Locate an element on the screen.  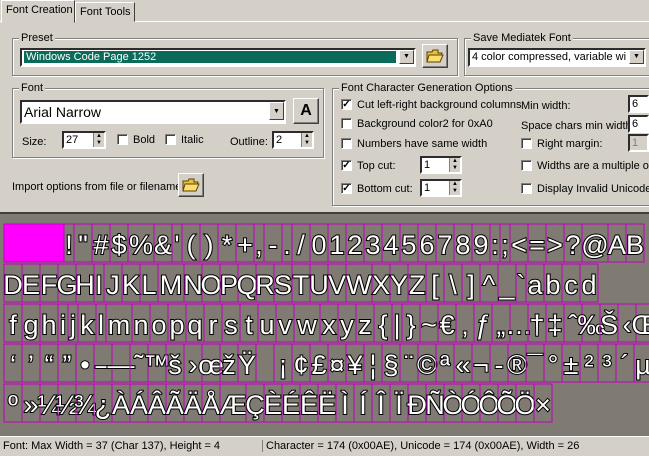
top-cut-spinner: 1 ▲ ▼ is located at coordinates (441, 165).